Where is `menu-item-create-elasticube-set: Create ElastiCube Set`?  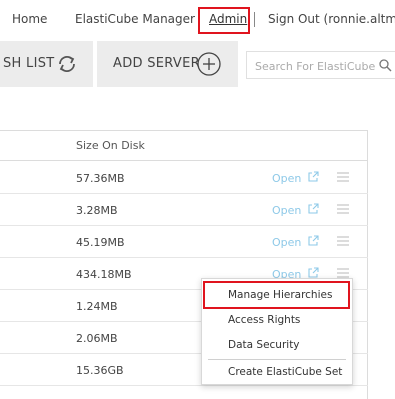 menu-item-create-elasticube-set: Create ElastiCube Set is located at coordinates (277, 373).